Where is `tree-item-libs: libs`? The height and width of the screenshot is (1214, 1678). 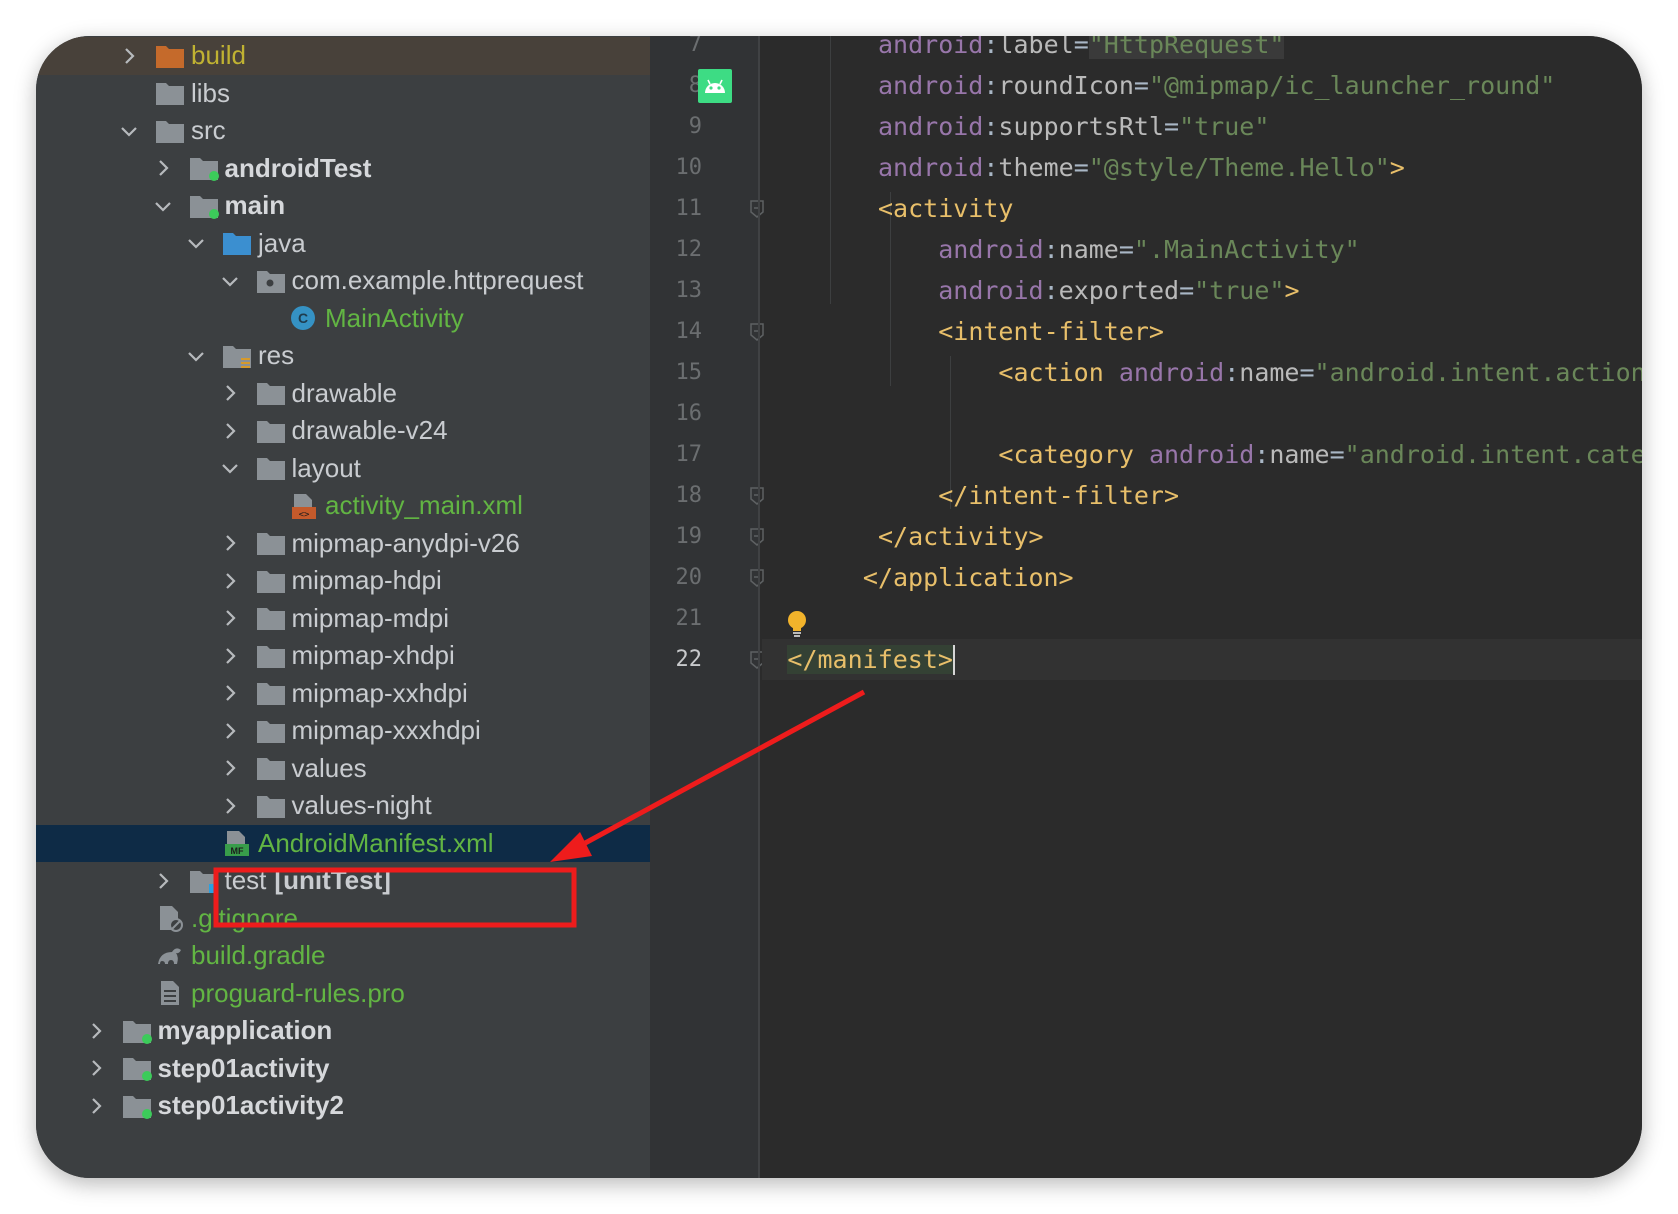 tree-item-libs: libs is located at coordinates (343, 94).